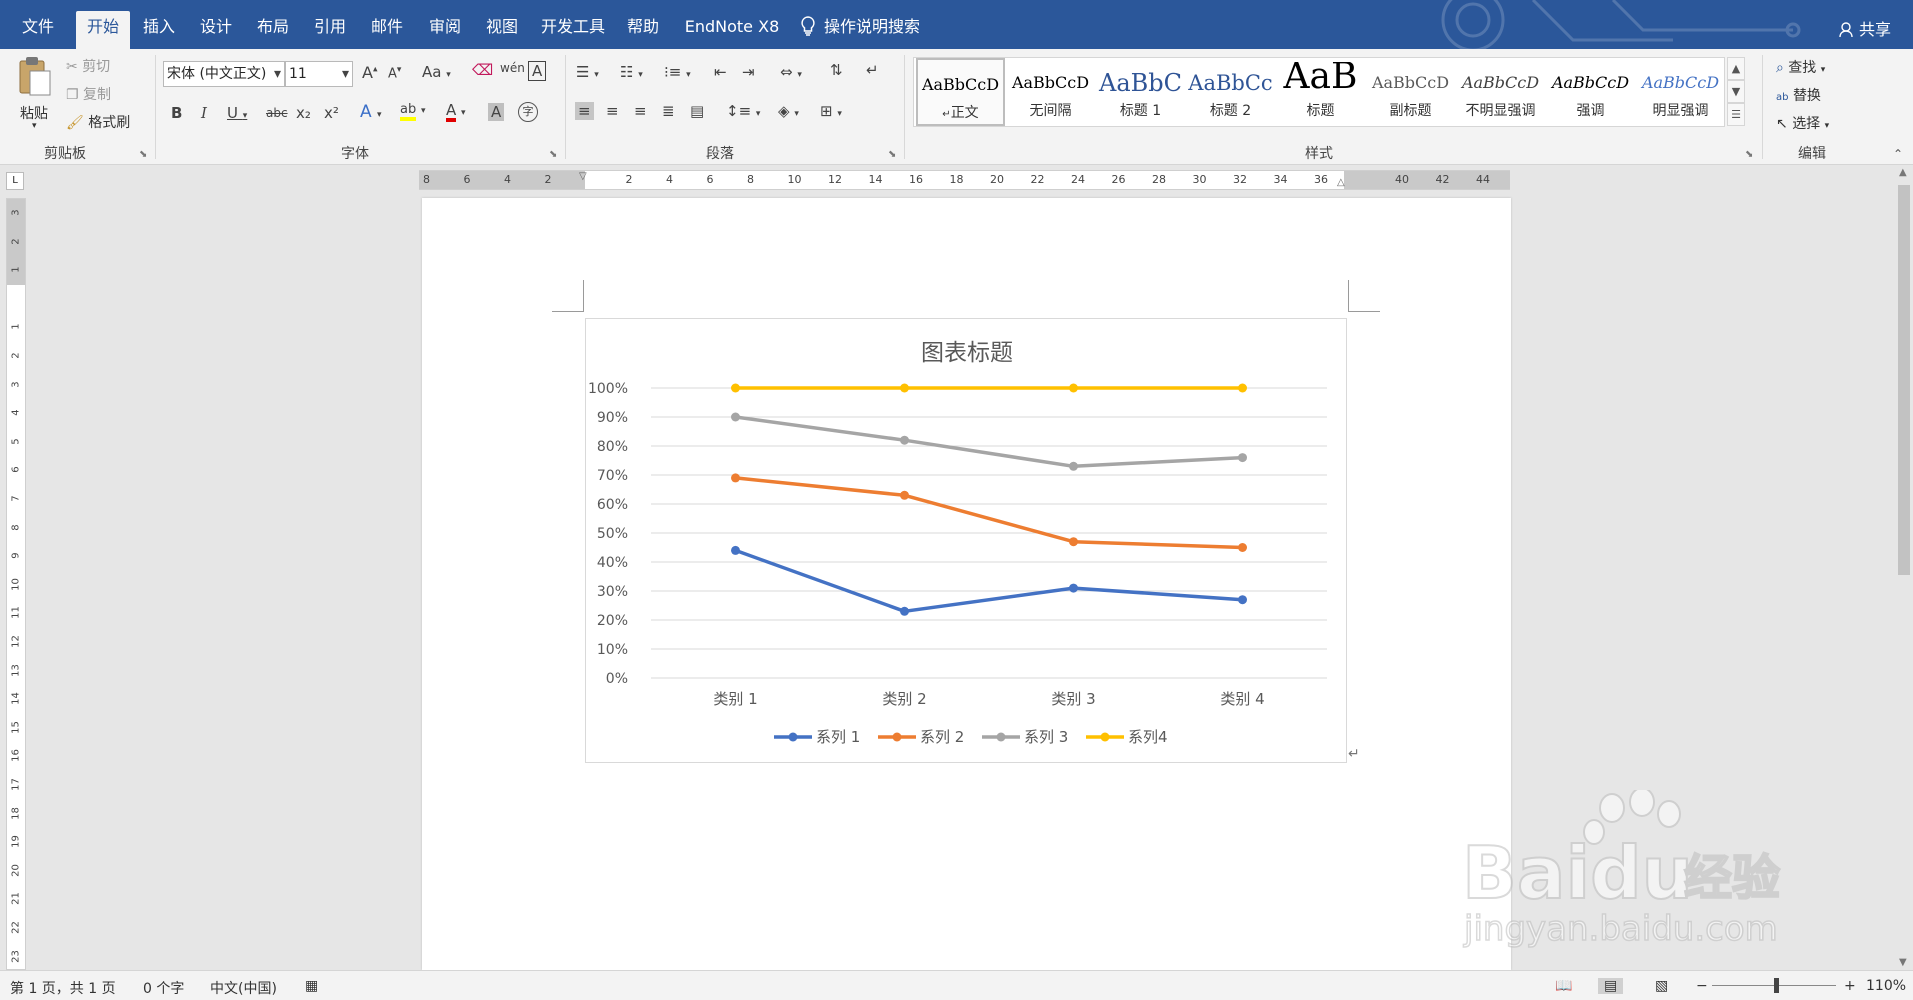 The width and height of the screenshot is (1913, 1000). What do you see at coordinates (1904, 380) in the screenshot?
I see `scrollbar-thumb` at bounding box center [1904, 380].